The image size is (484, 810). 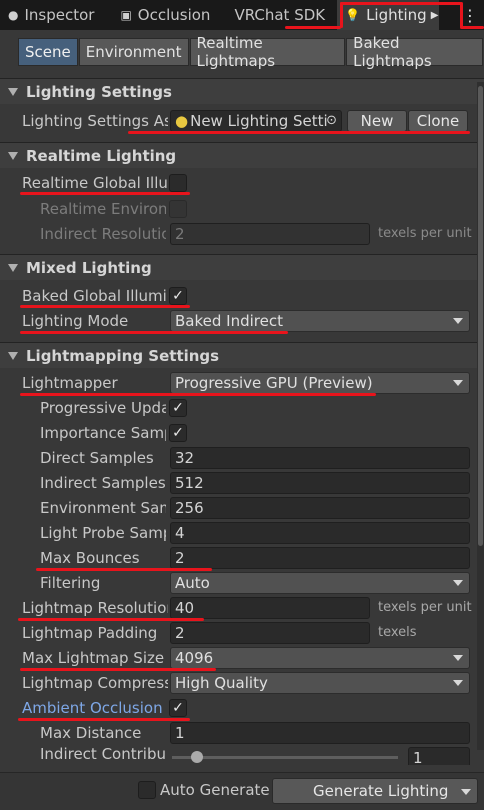 I want to click on max-distance-row: Max Distance 1, so click(x=242, y=732).